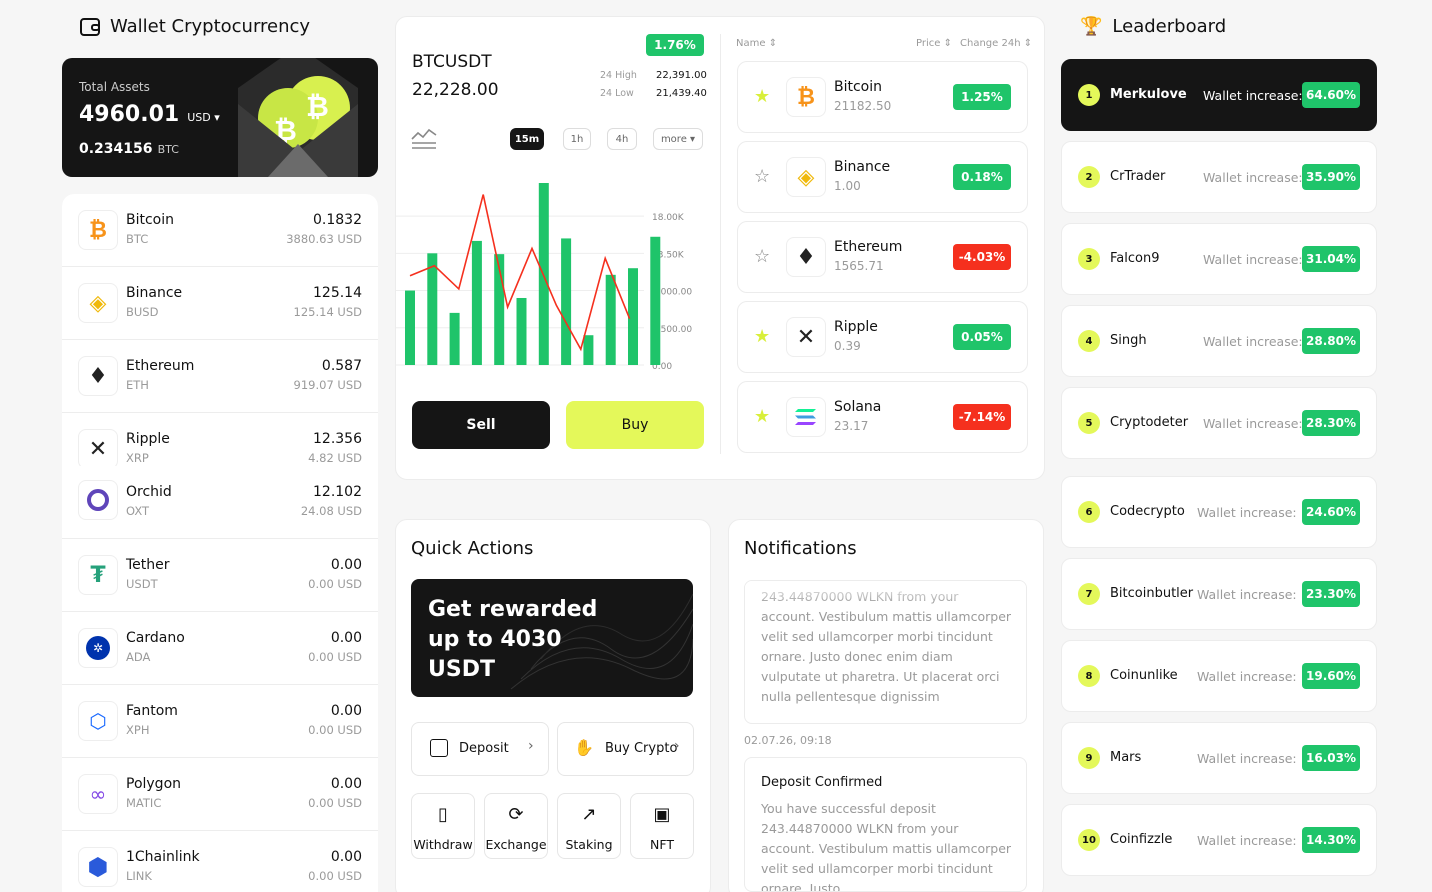 The width and height of the screenshot is (1432, 892). What do you see at coordinates (1138, 176) in the screenshot?
I see `leader-name: CrTrader` at bounding box center [1138, 176].